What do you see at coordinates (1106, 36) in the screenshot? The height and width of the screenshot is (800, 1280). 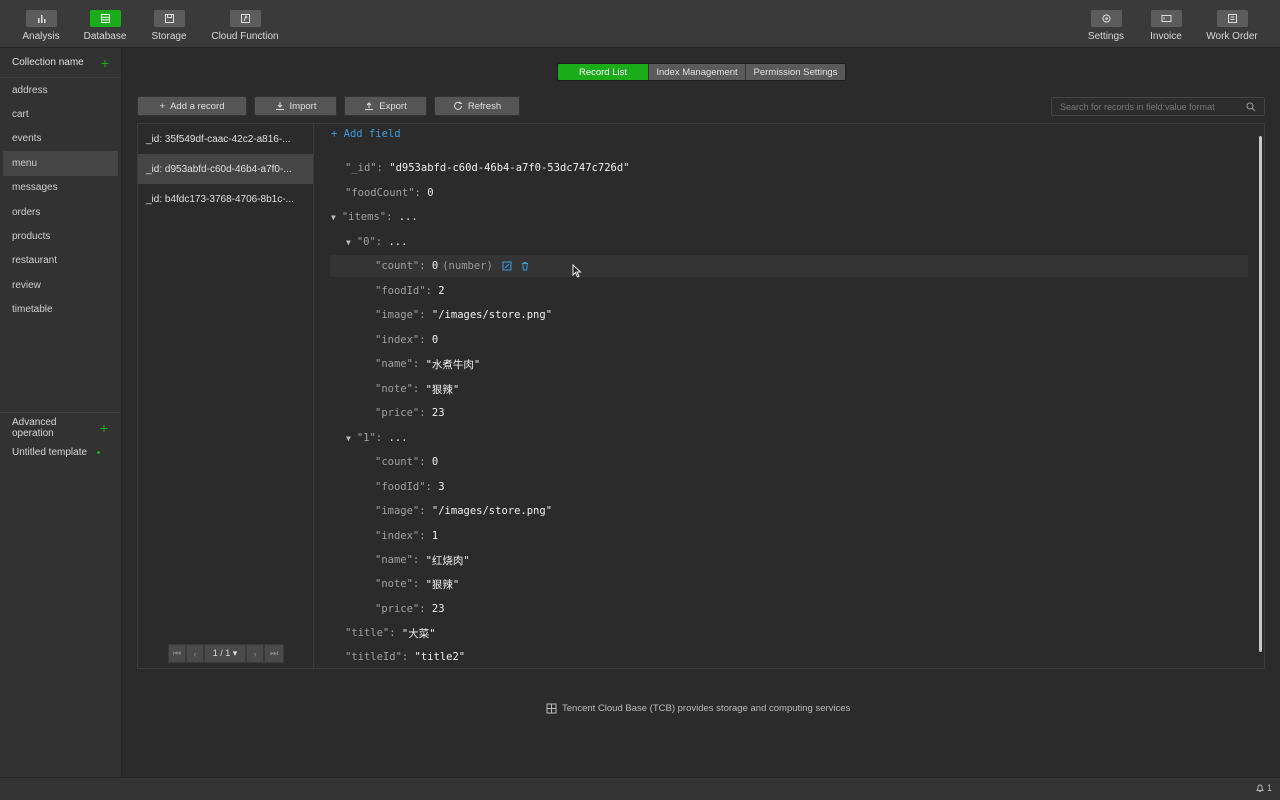 I see `toolbar-settings-label: Settings` at bounding box center [1106, 36].